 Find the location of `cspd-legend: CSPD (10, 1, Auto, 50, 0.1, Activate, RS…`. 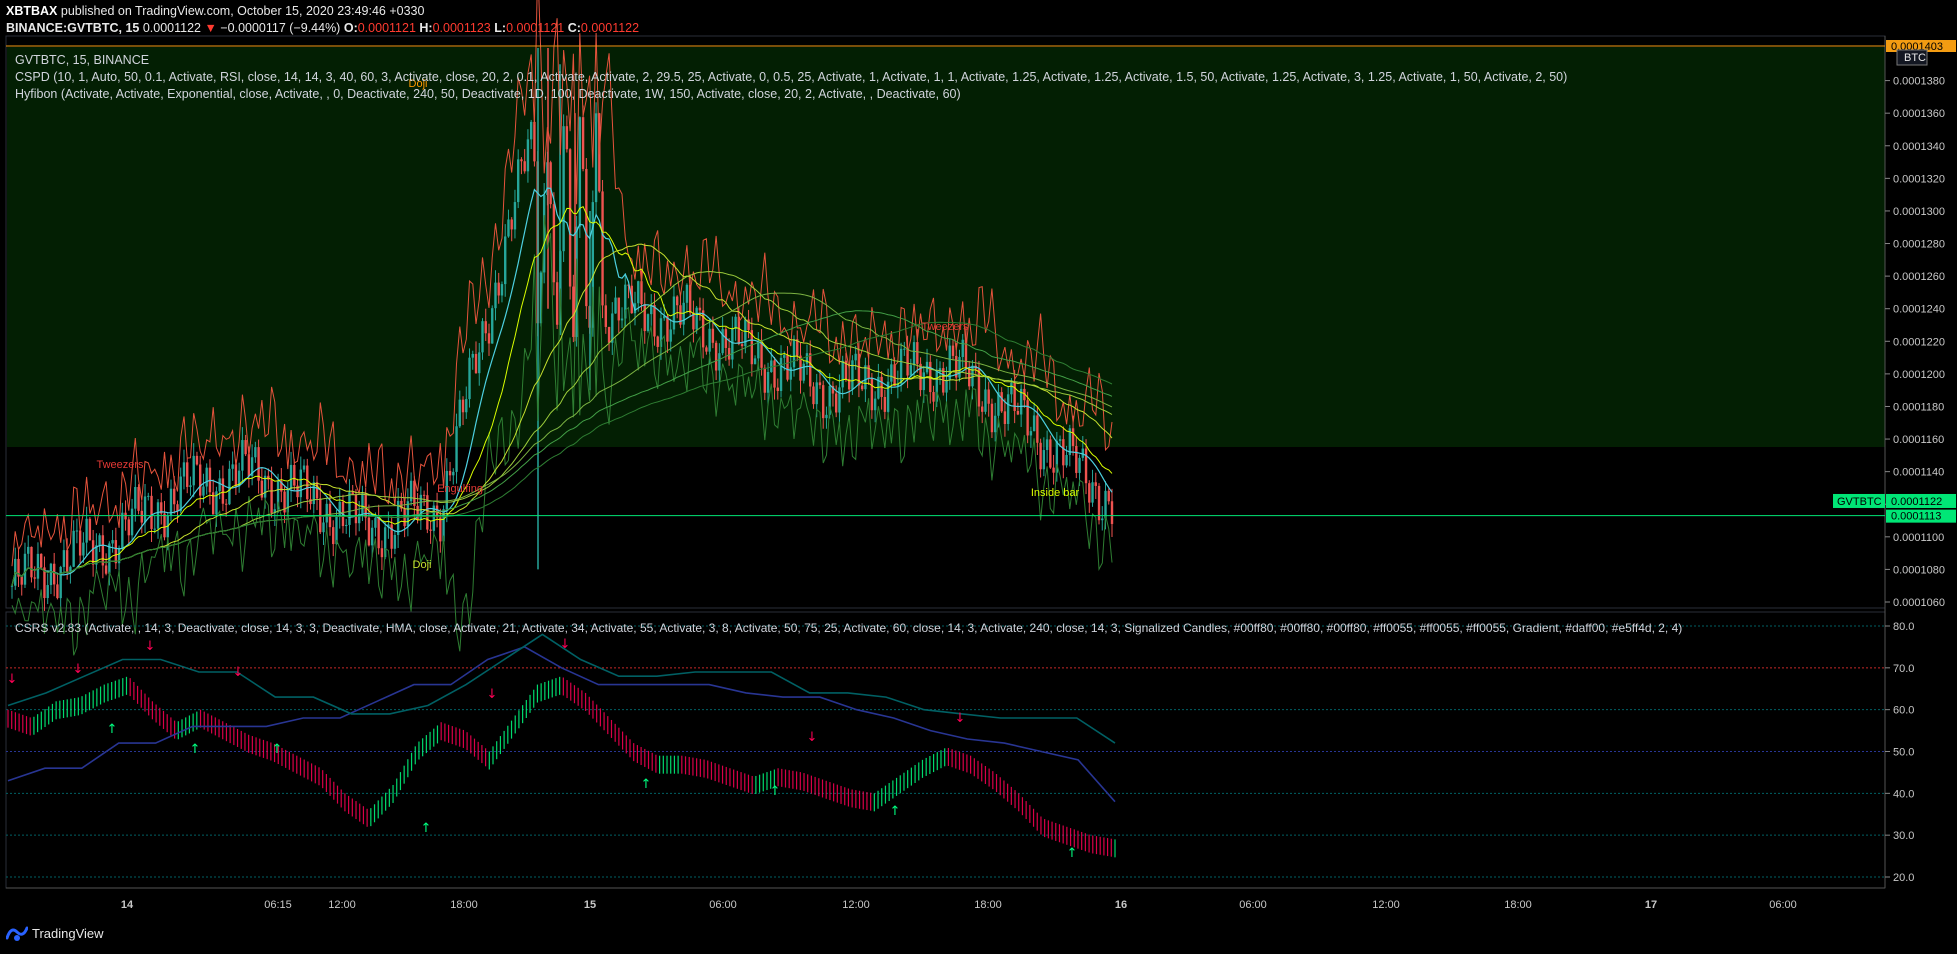

cspd-legend: CSPD (10, 1, Auto, 50, 0.1, Activate, RS… is located at coordinates (791, 77).